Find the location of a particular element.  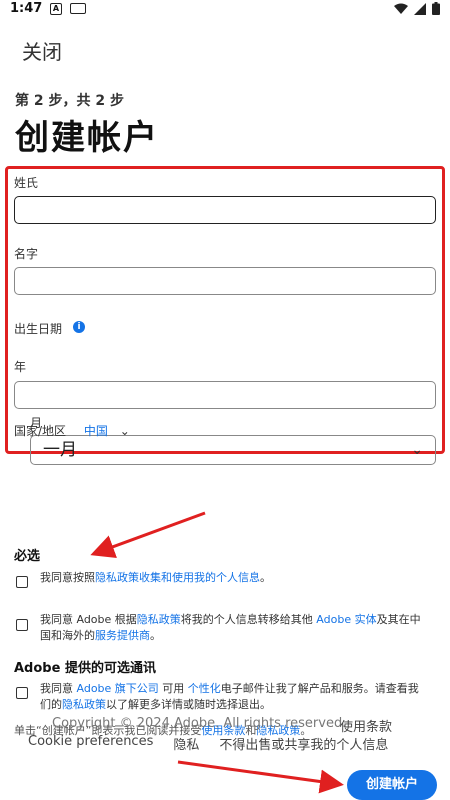

month-select: 一月 ⌄ is located at coordinates (233, 450).